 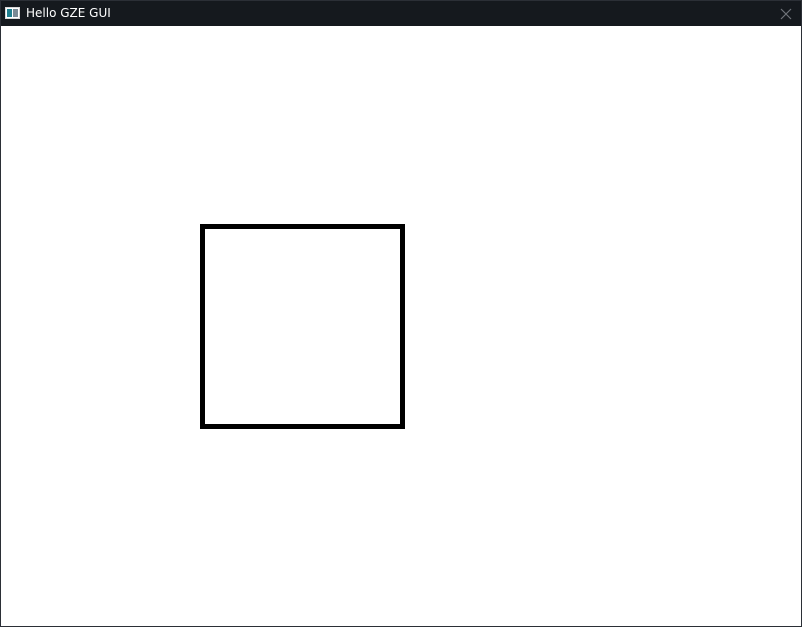 I want to click on window-titlebar: Hello GZE GUI, so click(x=401, y=13).